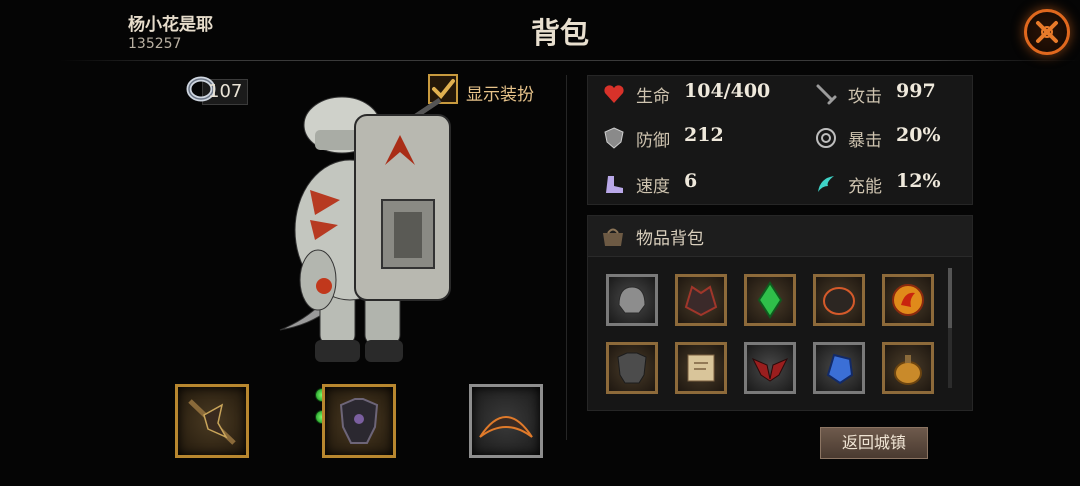 This screenshot has height=486, width=1080. Describe the element at coordinates (918, 135) in the screenshot. I see `stat-value: 20%` at that location.